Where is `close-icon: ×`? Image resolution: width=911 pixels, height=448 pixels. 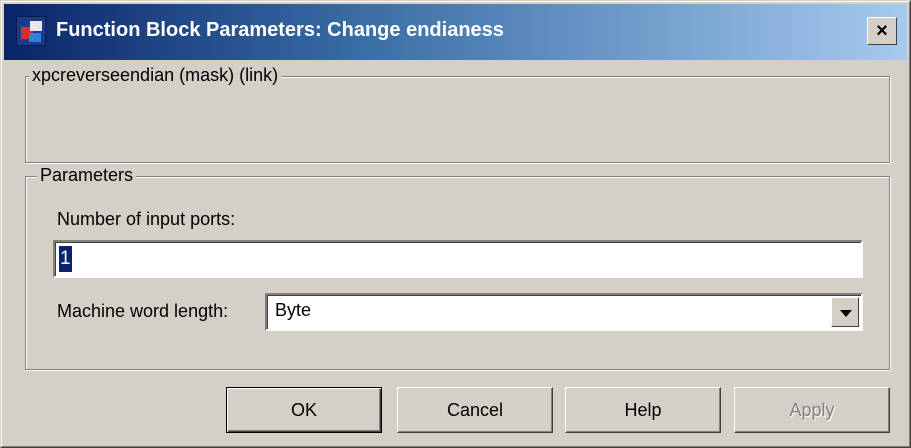
close-icon: × is located at coordinates (882, 31).